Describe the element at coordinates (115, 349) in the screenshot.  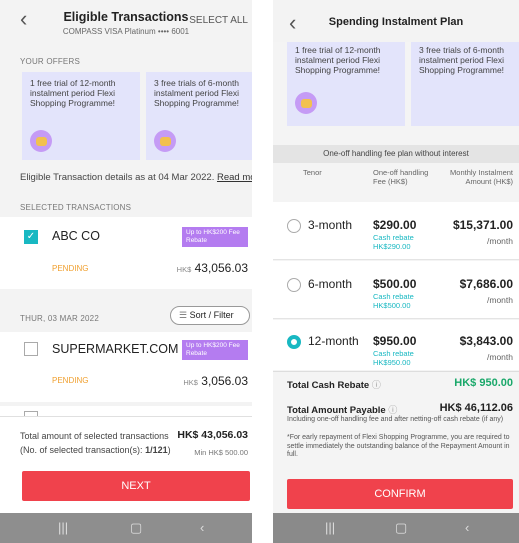
I see `merchant-name: SUPERMARKET.COM` at that location.